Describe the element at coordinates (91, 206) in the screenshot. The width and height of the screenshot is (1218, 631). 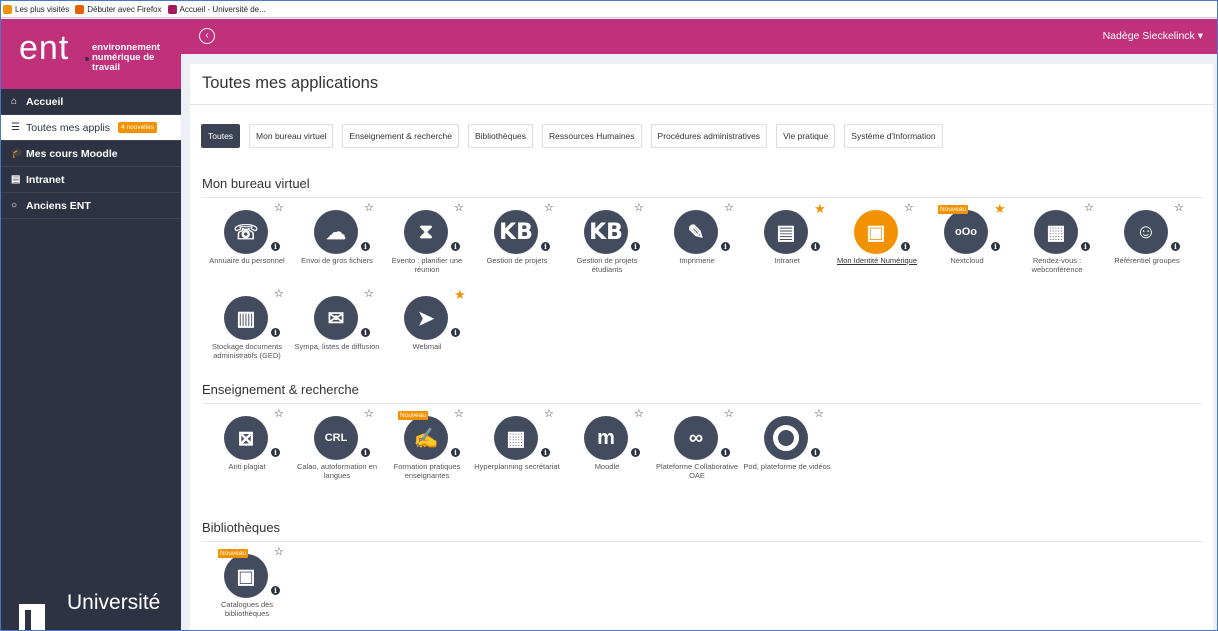
I see `sidebar-item: ○ Anciens ENT` at that location.